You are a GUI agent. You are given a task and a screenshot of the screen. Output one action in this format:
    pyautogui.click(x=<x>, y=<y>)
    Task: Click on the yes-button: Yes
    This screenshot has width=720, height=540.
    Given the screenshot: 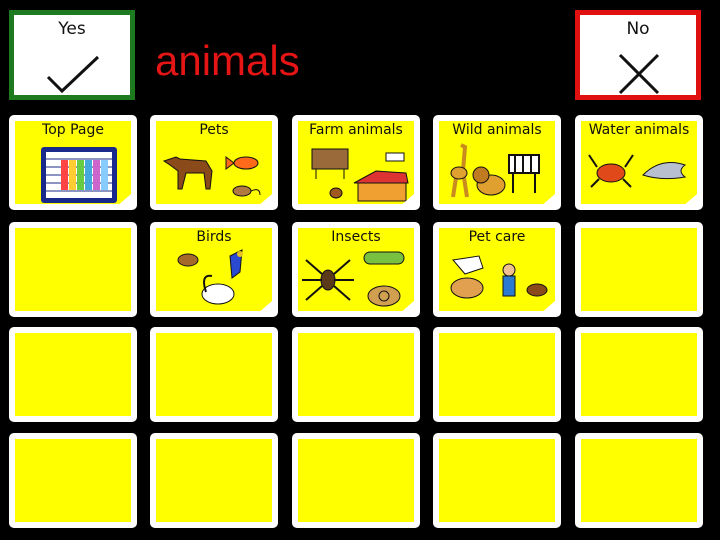 What is the action you would take?
    pyautogui.click(x=72, y=55)
    